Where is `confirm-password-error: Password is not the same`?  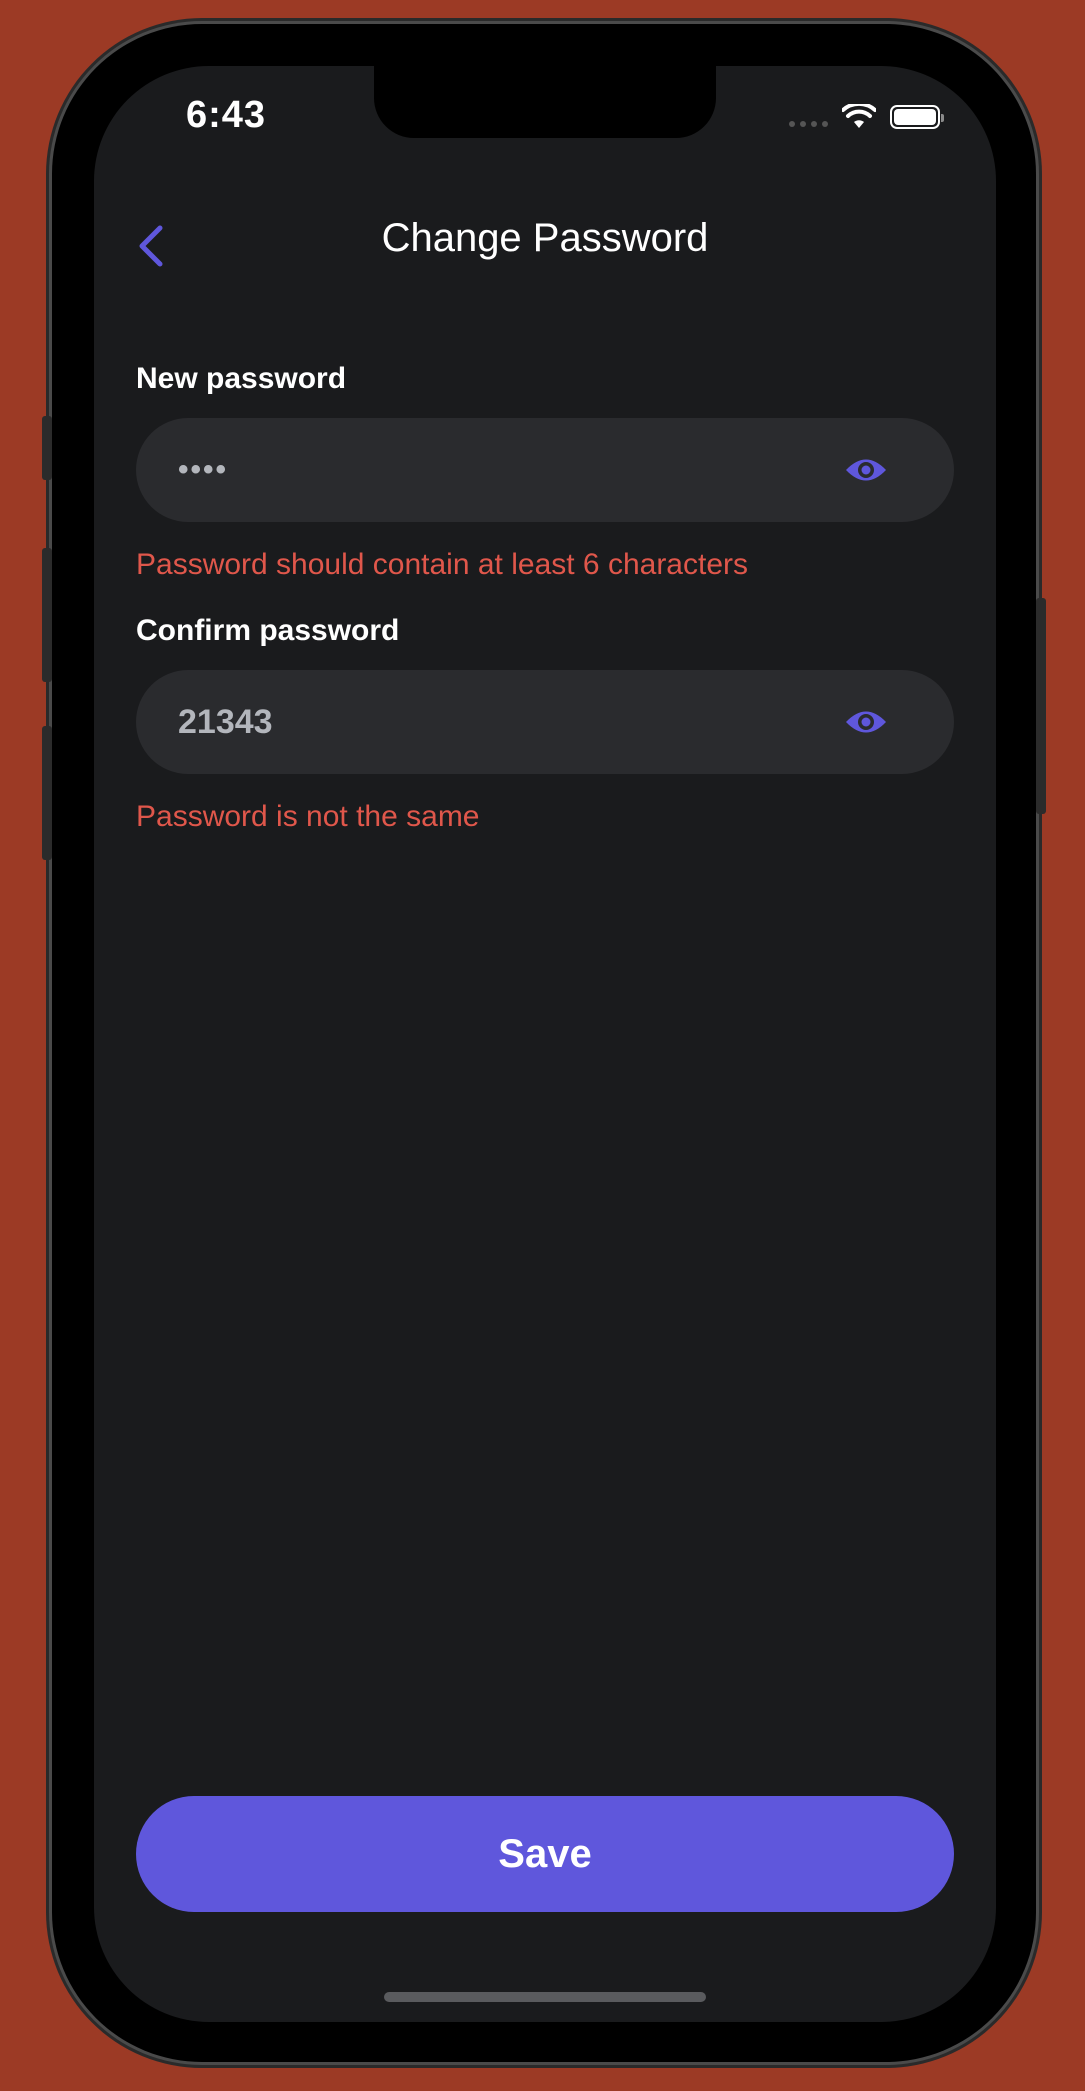 confirm-password-error: Password is not the same is located at coordinates (308, 816).